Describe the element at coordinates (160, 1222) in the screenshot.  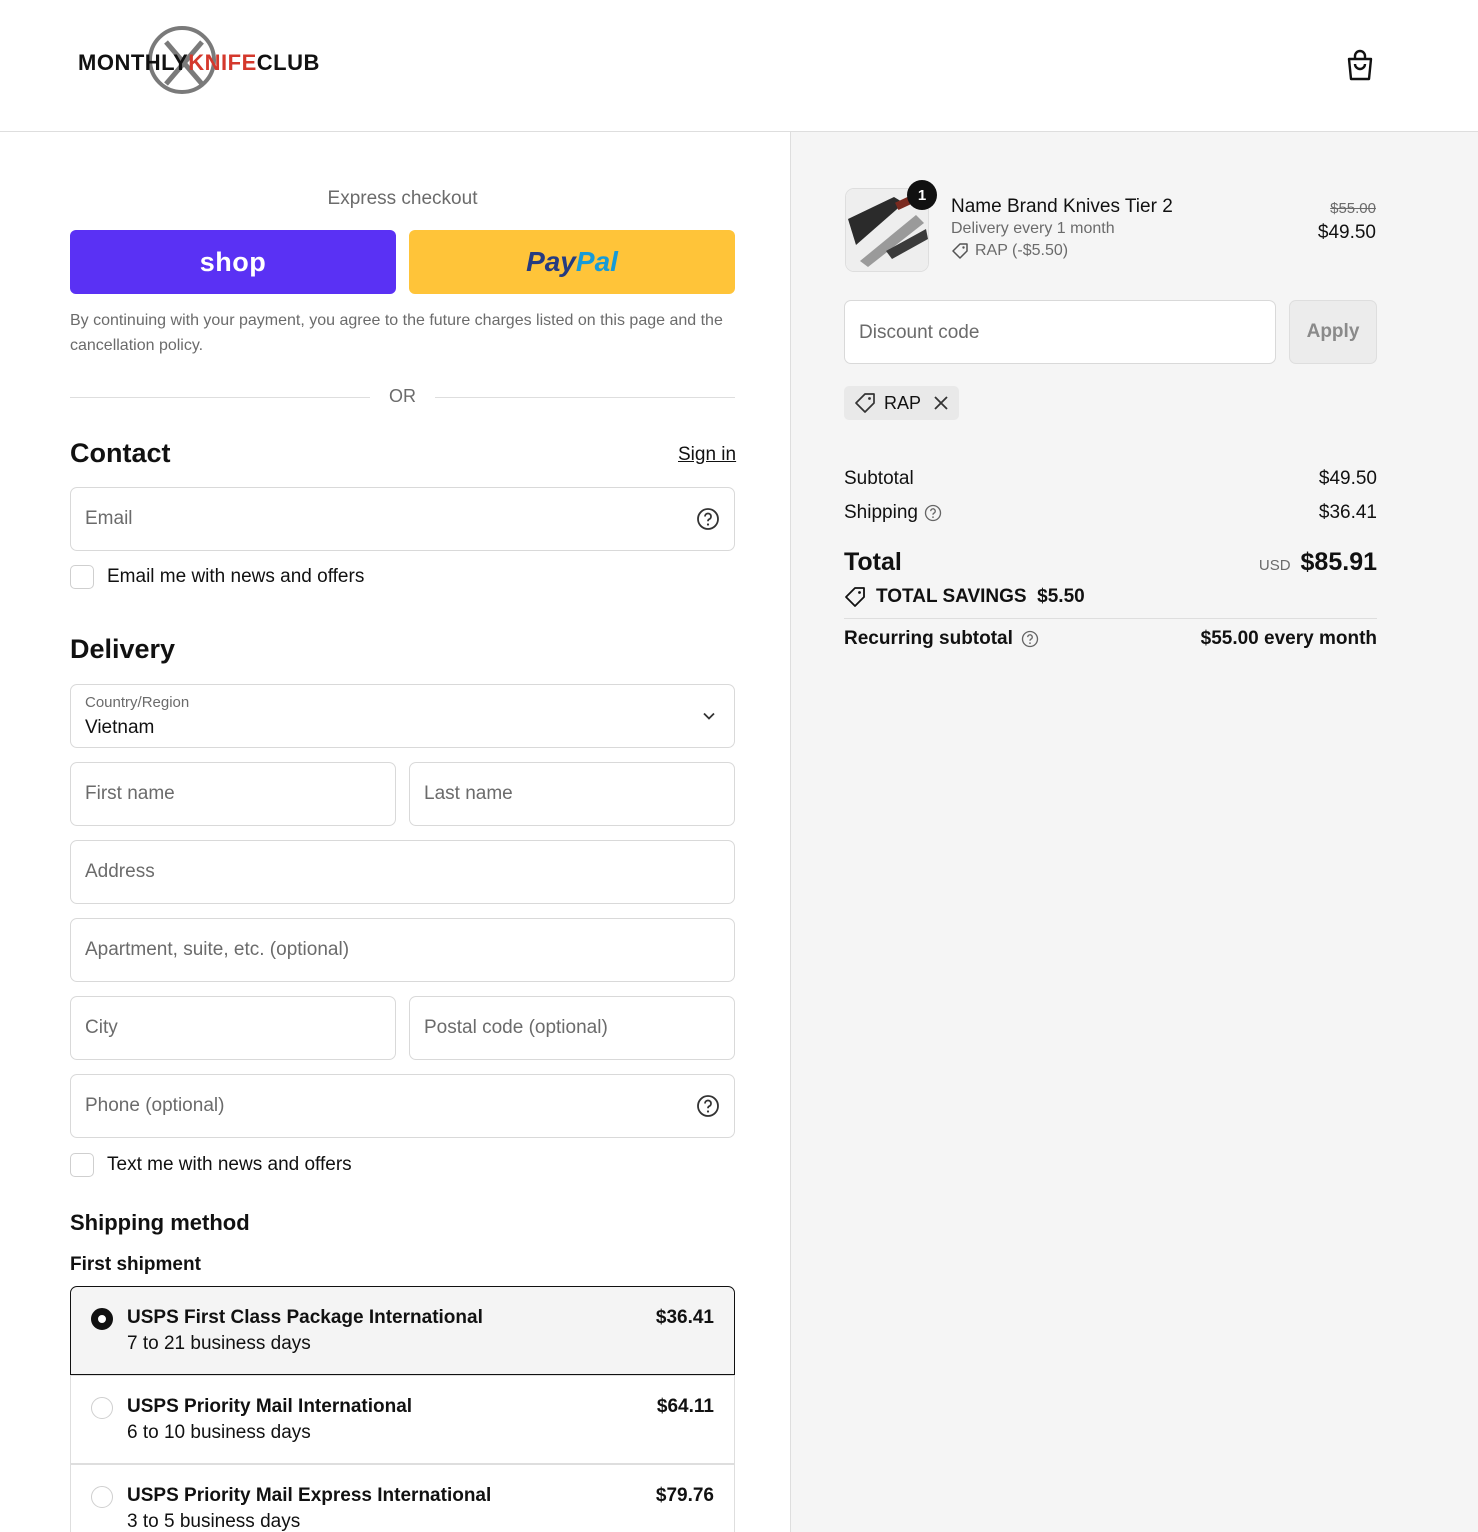
I see `shipping-method-heading: Shipping method` at that location.